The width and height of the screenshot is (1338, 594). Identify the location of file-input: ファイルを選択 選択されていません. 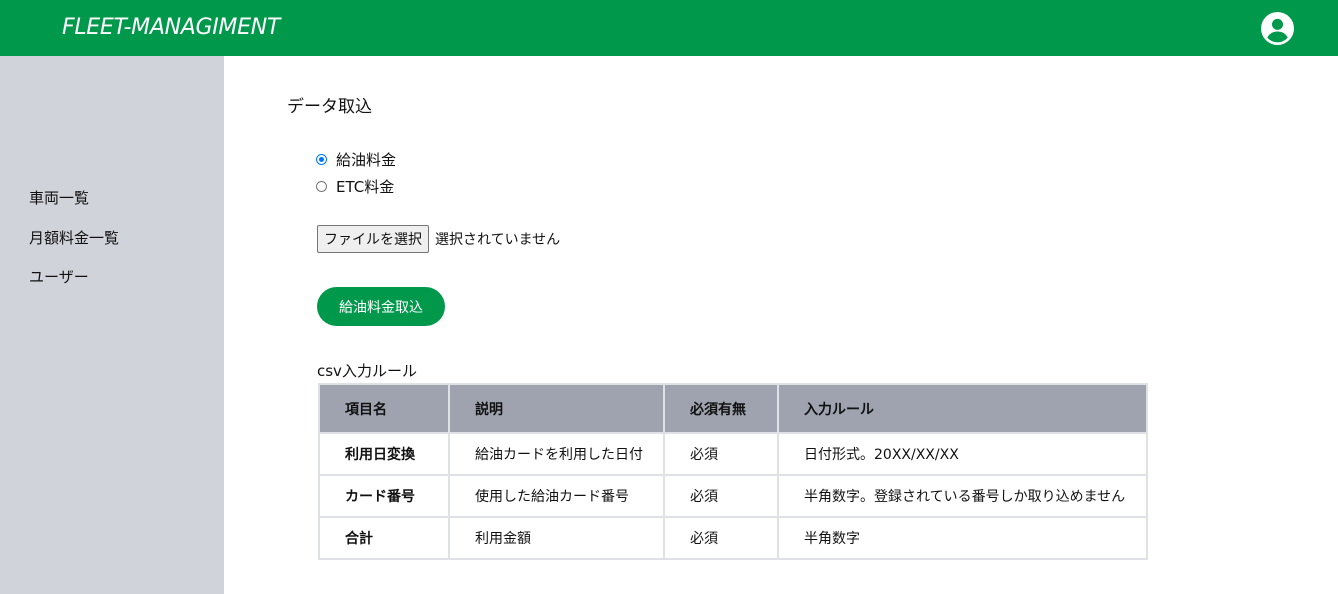
(438, 239).